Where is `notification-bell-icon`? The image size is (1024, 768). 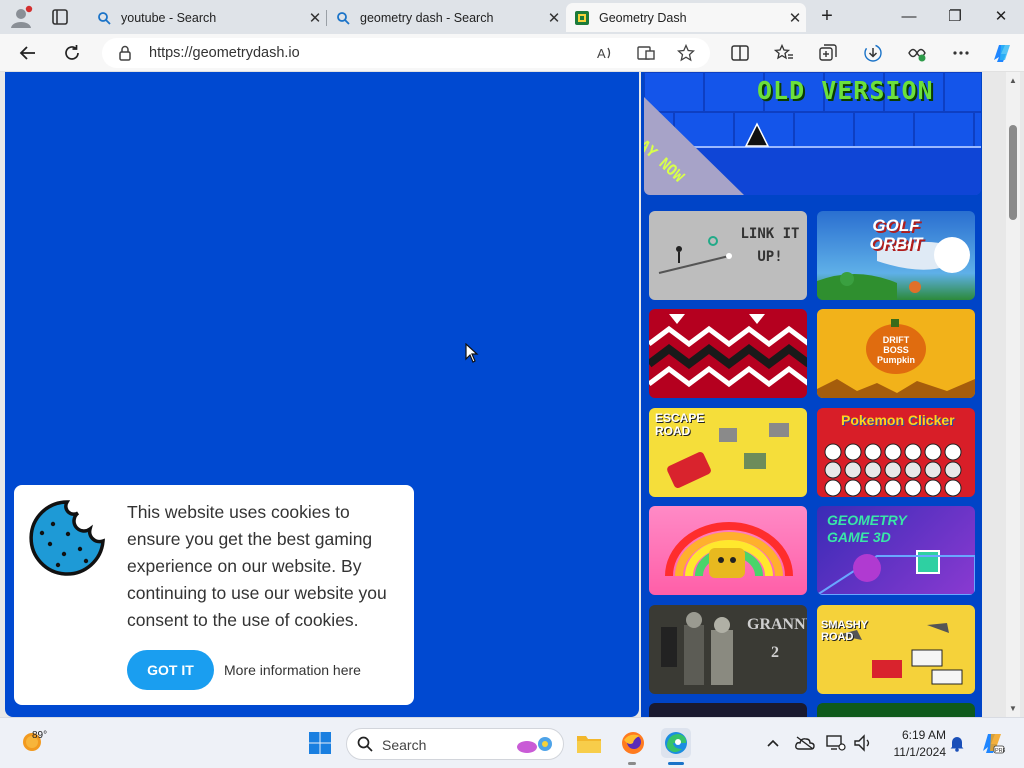 notification-bell-icon is located at coordinates (957, 743).